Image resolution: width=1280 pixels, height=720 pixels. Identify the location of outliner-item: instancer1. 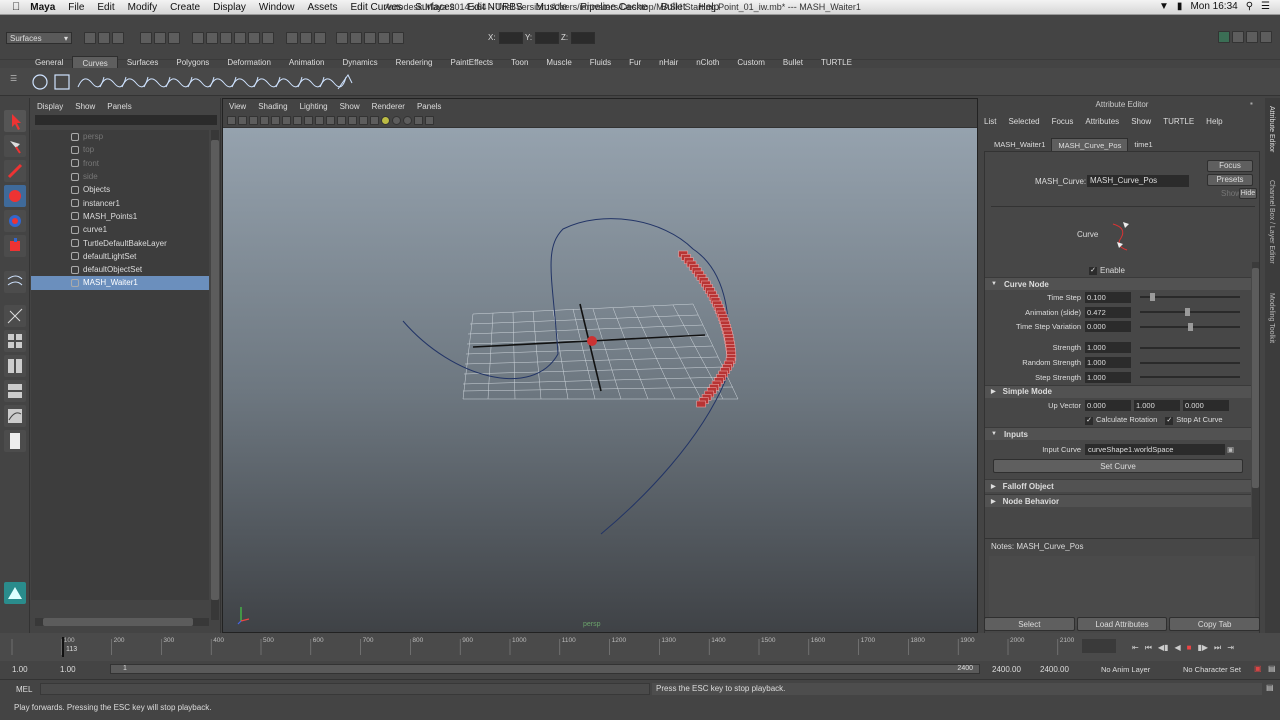
(120, 202).